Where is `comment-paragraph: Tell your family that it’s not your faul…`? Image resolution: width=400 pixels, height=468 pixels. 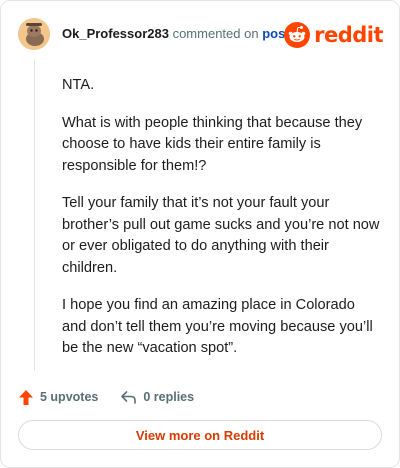 comment-paragraph: Tell your family that it’s not your faul… is located at coordinates (221, 235).